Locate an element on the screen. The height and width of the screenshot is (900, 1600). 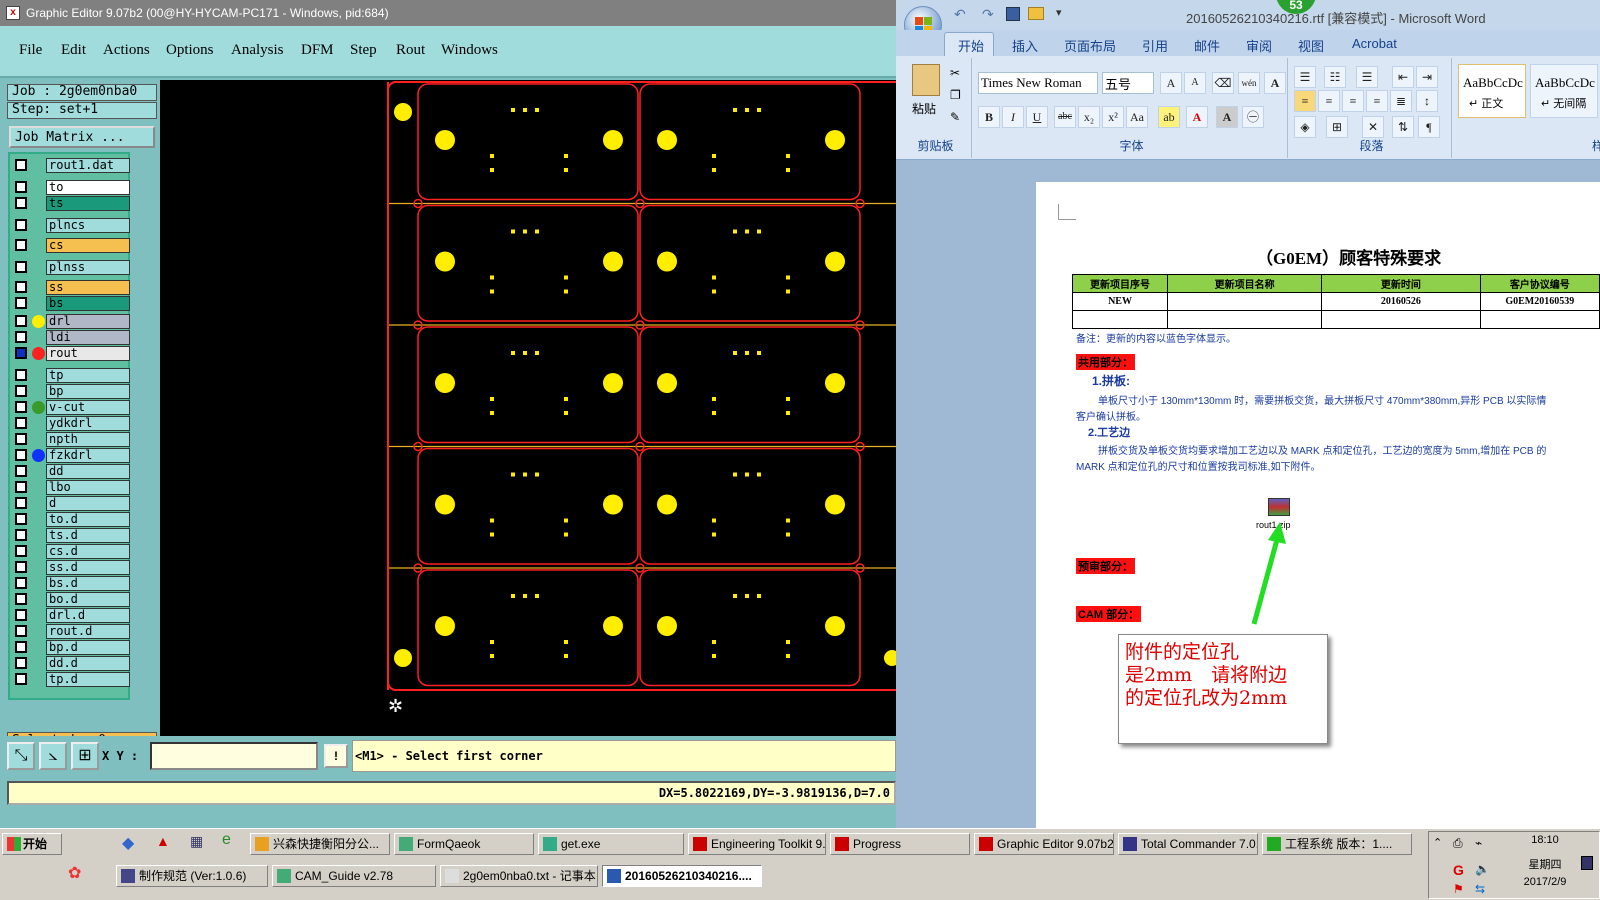
tab-view: 视图 is located at coordinates (1311, 45).